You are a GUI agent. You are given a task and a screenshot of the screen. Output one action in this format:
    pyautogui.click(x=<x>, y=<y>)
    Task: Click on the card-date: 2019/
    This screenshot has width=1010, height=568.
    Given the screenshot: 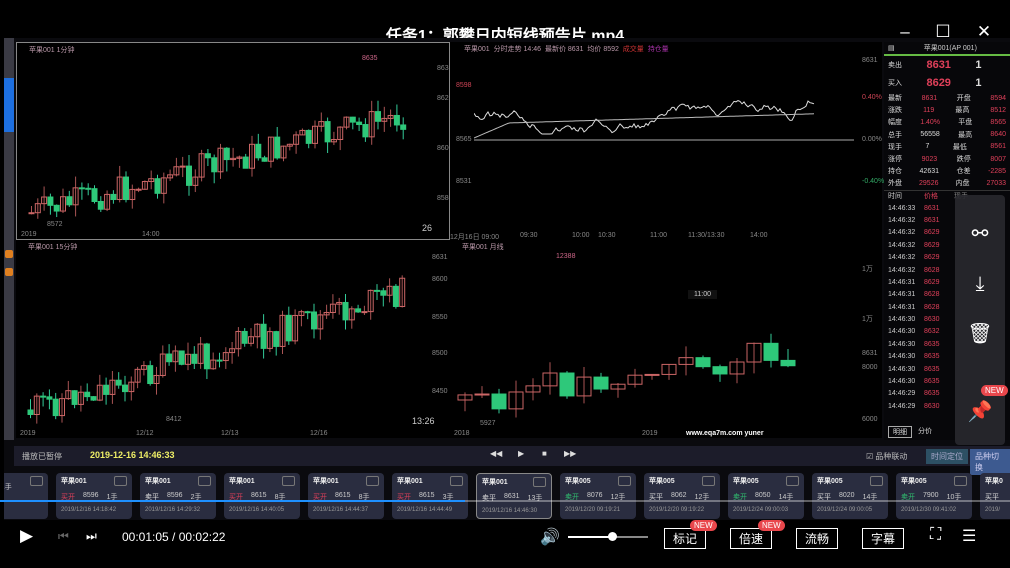 What is the action you would take?
    pyautogui.click(x=993, y=510)
    